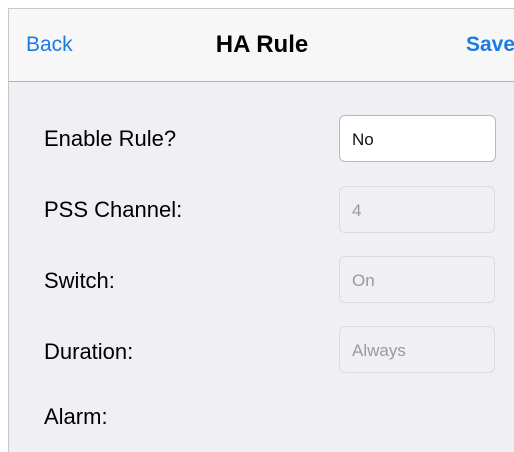 Image resolution: width=514 pixels, height=452 pixels. I want to click on duration-label: Duration:, so click(89, 351).